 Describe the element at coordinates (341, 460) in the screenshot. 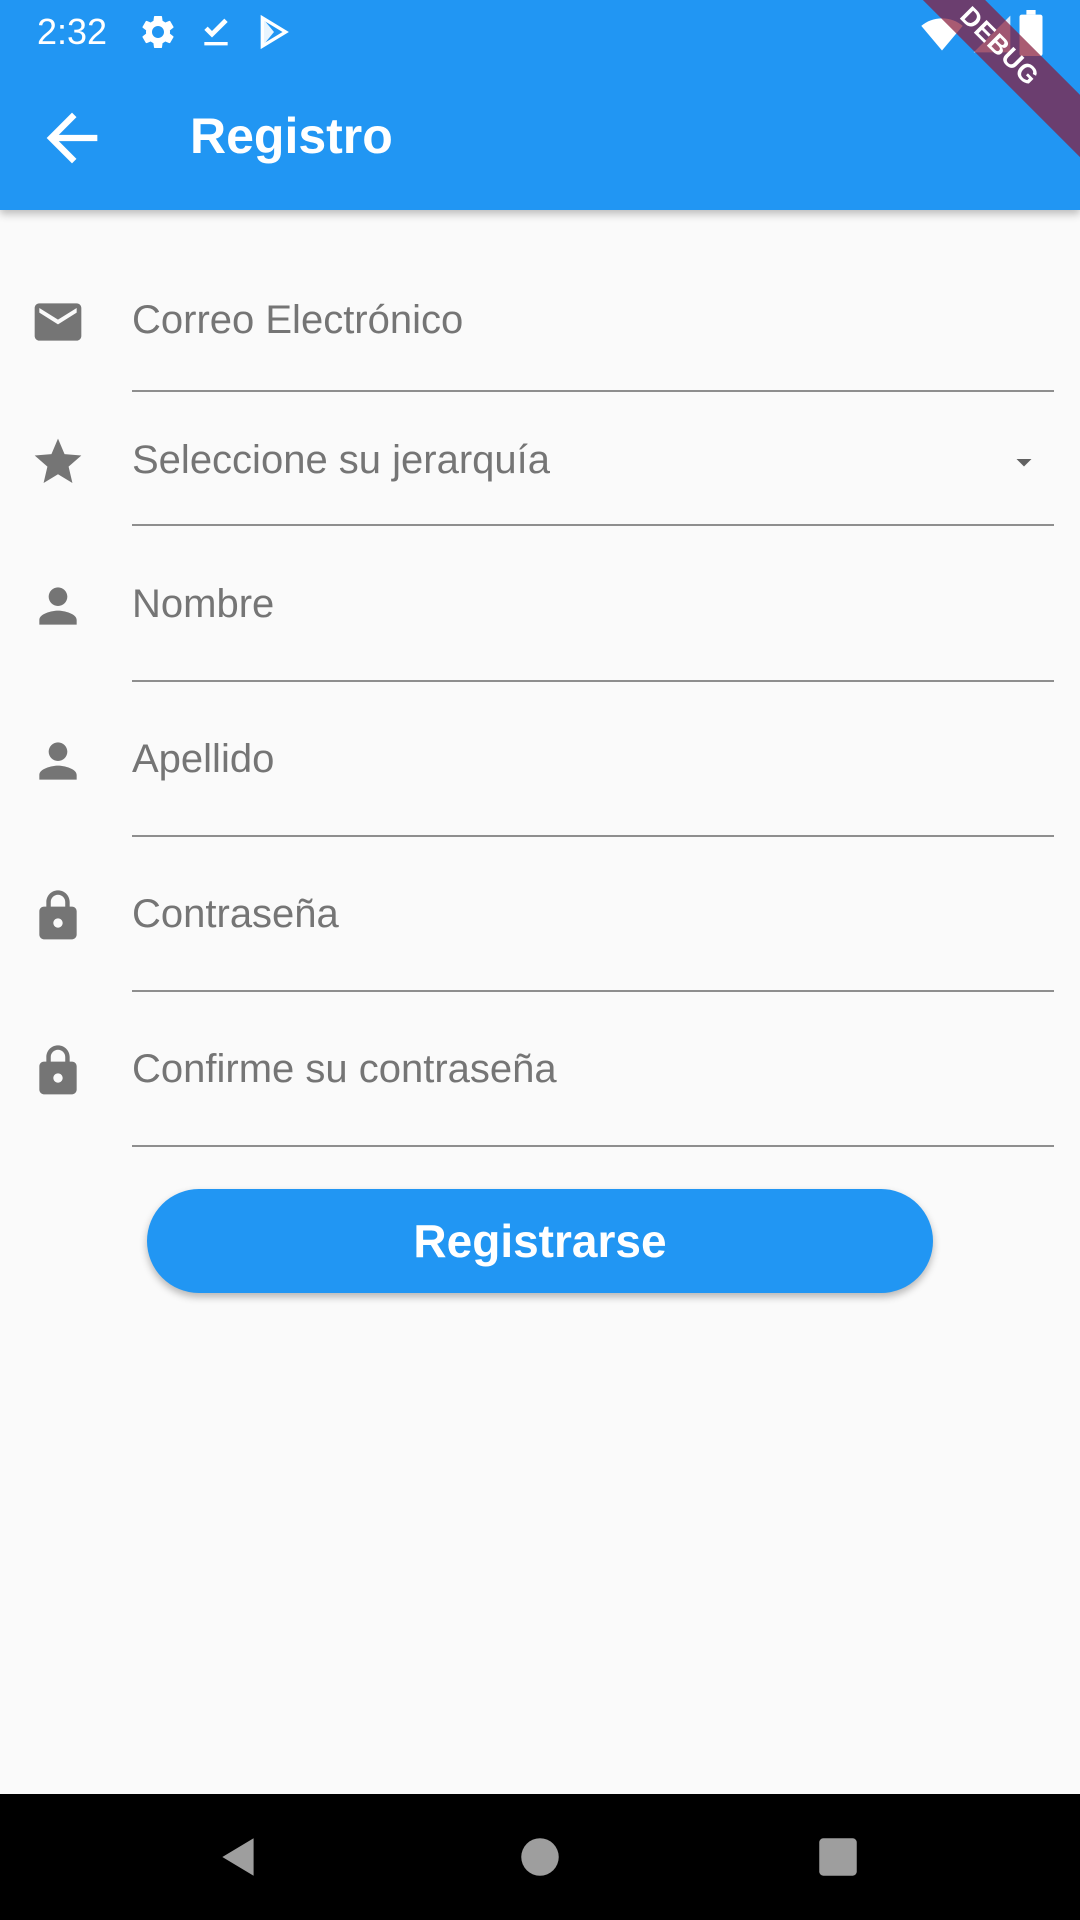

I see `hierarchy-placeholder: Seleccione su jerarquía` at that location.